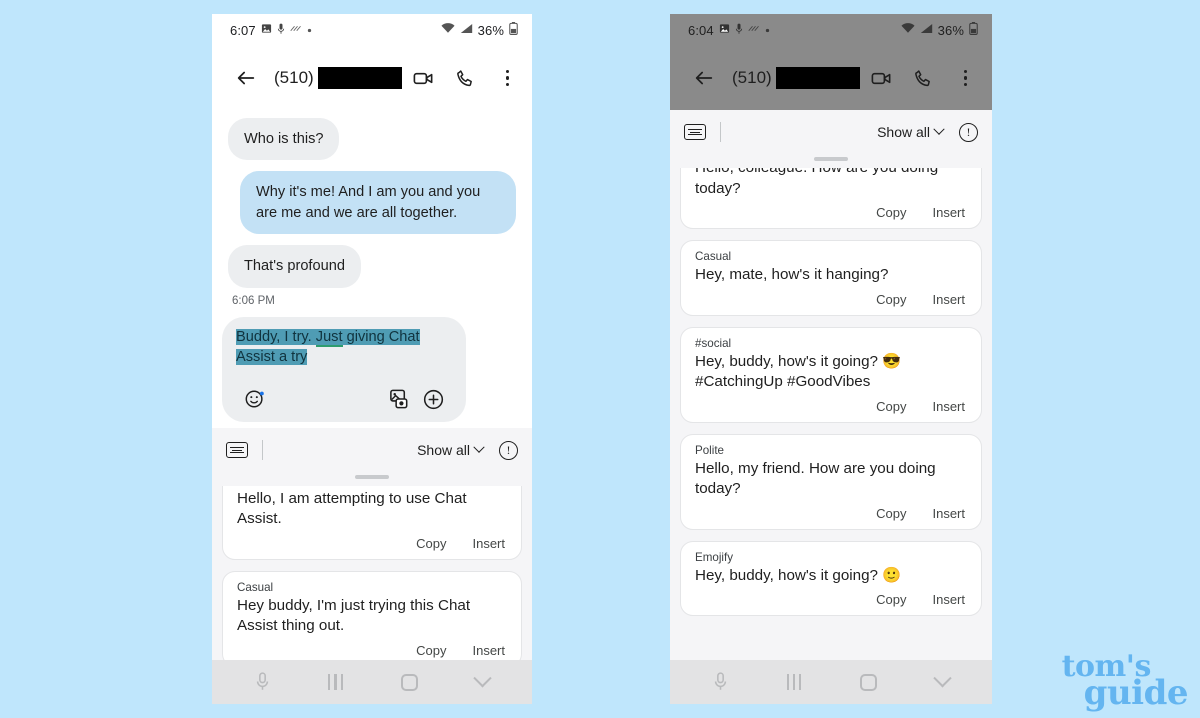 The image size is (1200, 718). I want to click on right-conversation-header: (510), so click(831, 78).